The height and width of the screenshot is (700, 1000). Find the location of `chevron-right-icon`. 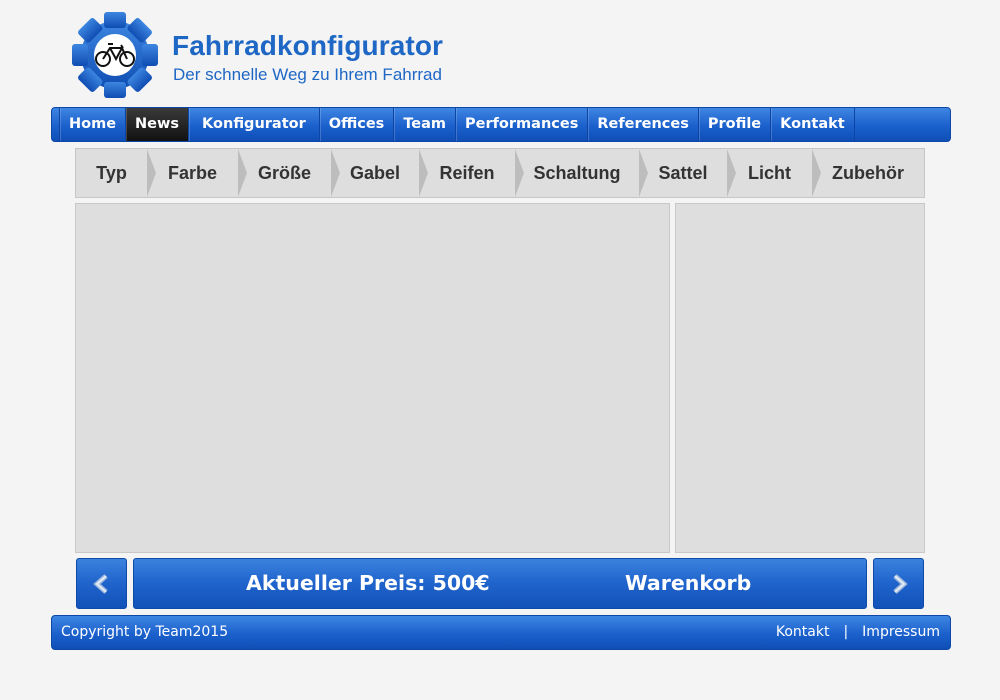

chevron-right-icon is located at coordinates (900, 584).